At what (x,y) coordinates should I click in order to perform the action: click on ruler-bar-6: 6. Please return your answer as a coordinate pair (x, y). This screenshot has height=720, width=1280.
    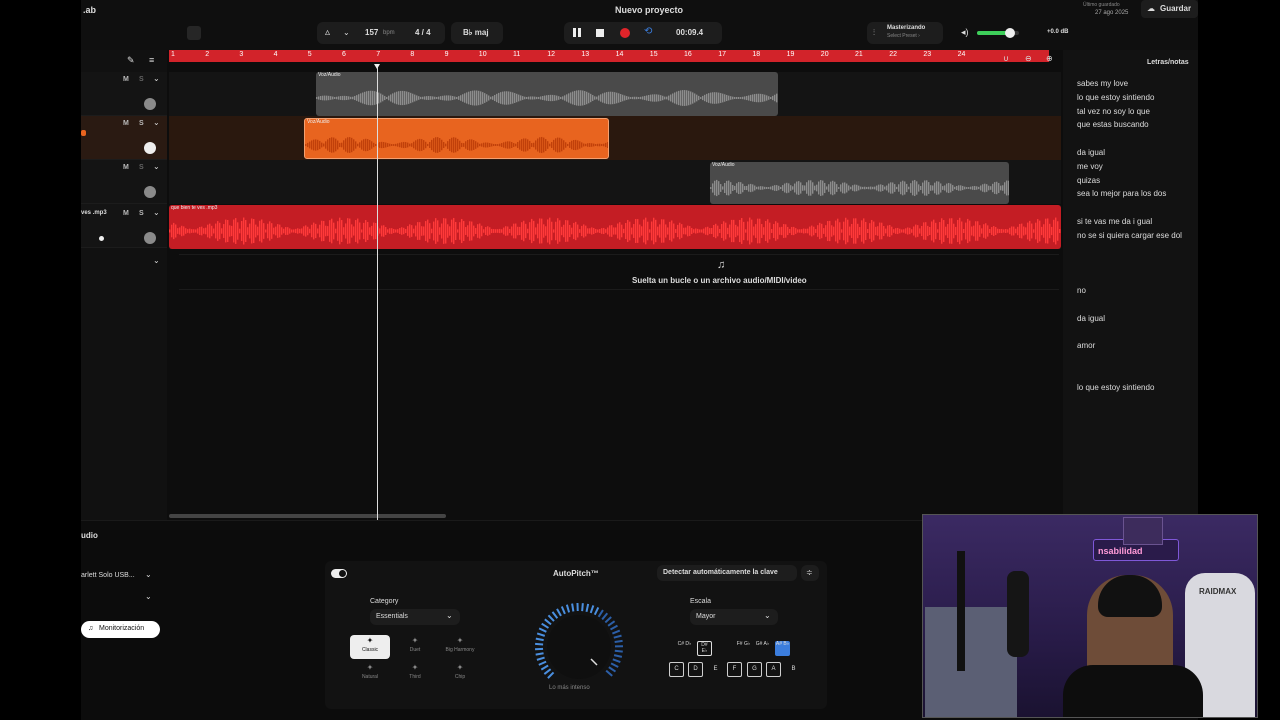
    Looking at the image, I should click on (344, 54).